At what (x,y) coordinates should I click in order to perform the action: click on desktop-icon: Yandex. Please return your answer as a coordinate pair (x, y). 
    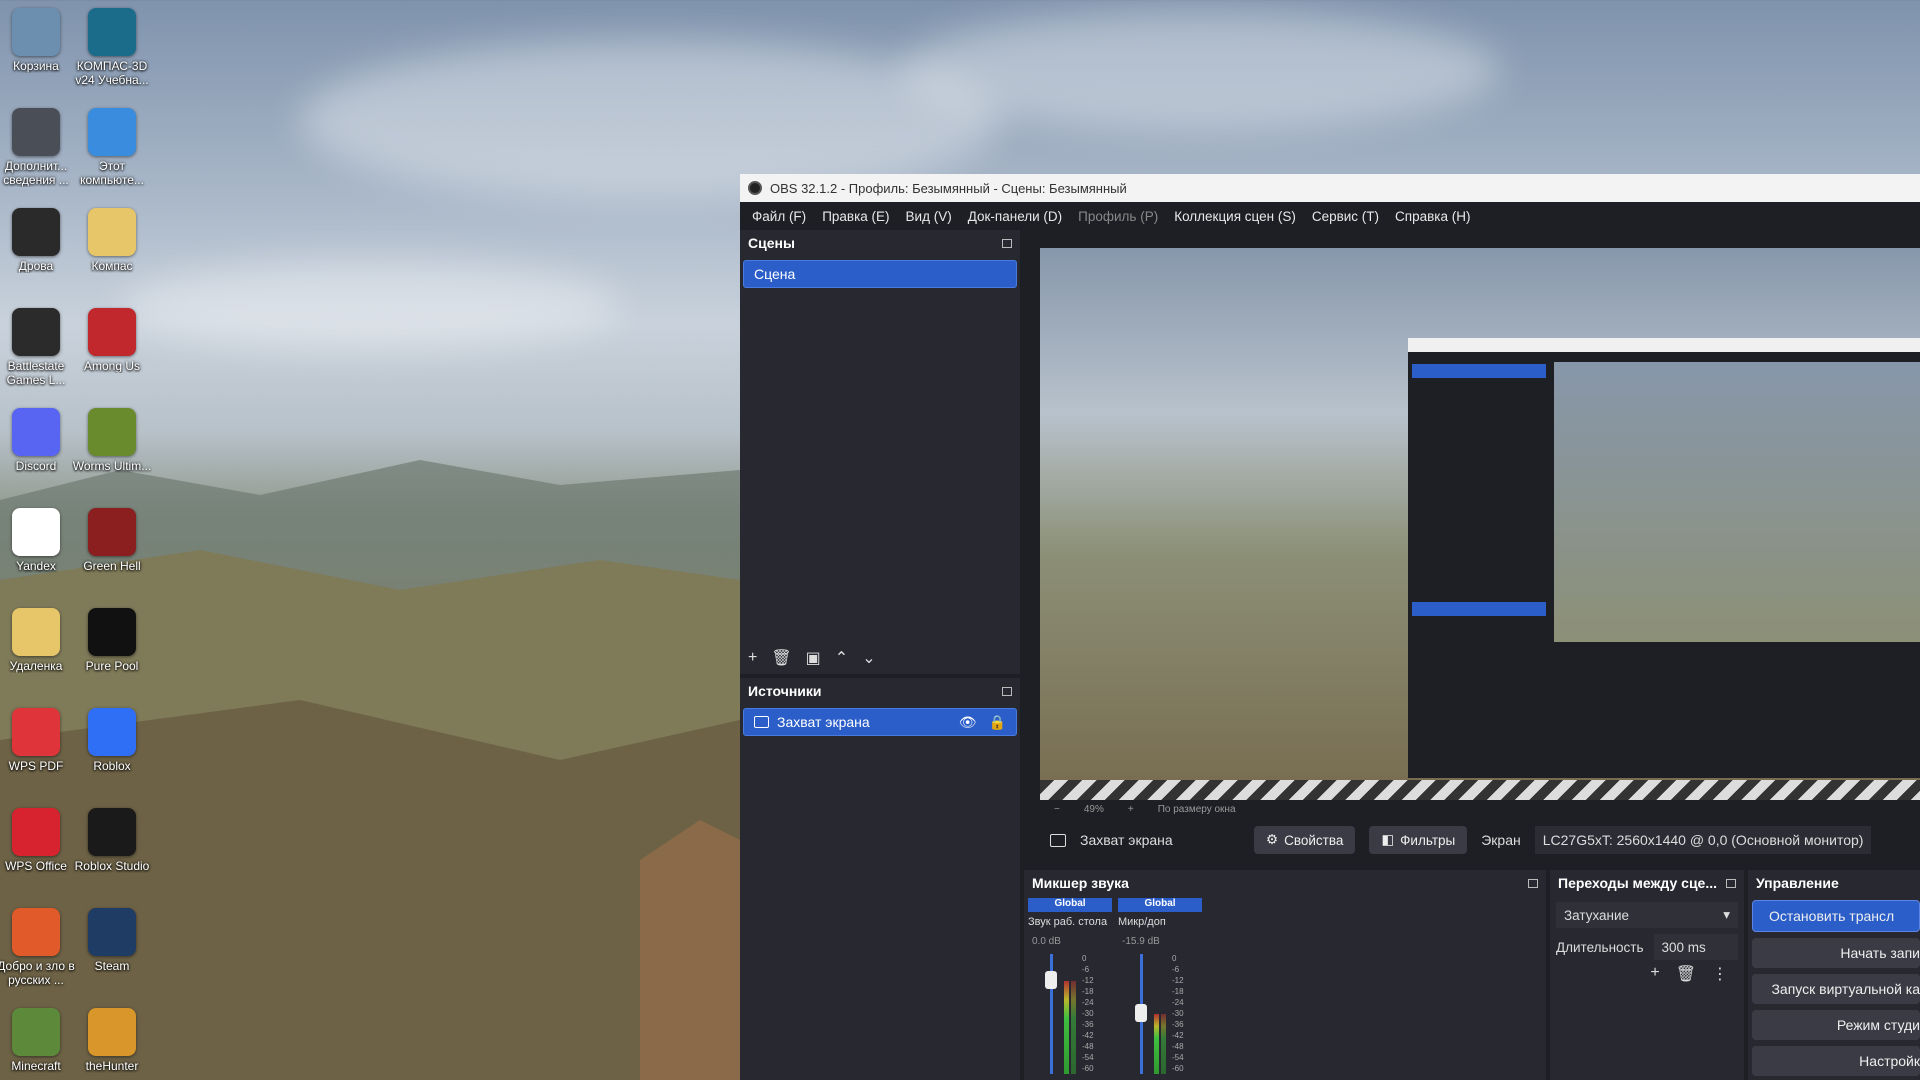
    Looking at the image, I should click on (38, 540).